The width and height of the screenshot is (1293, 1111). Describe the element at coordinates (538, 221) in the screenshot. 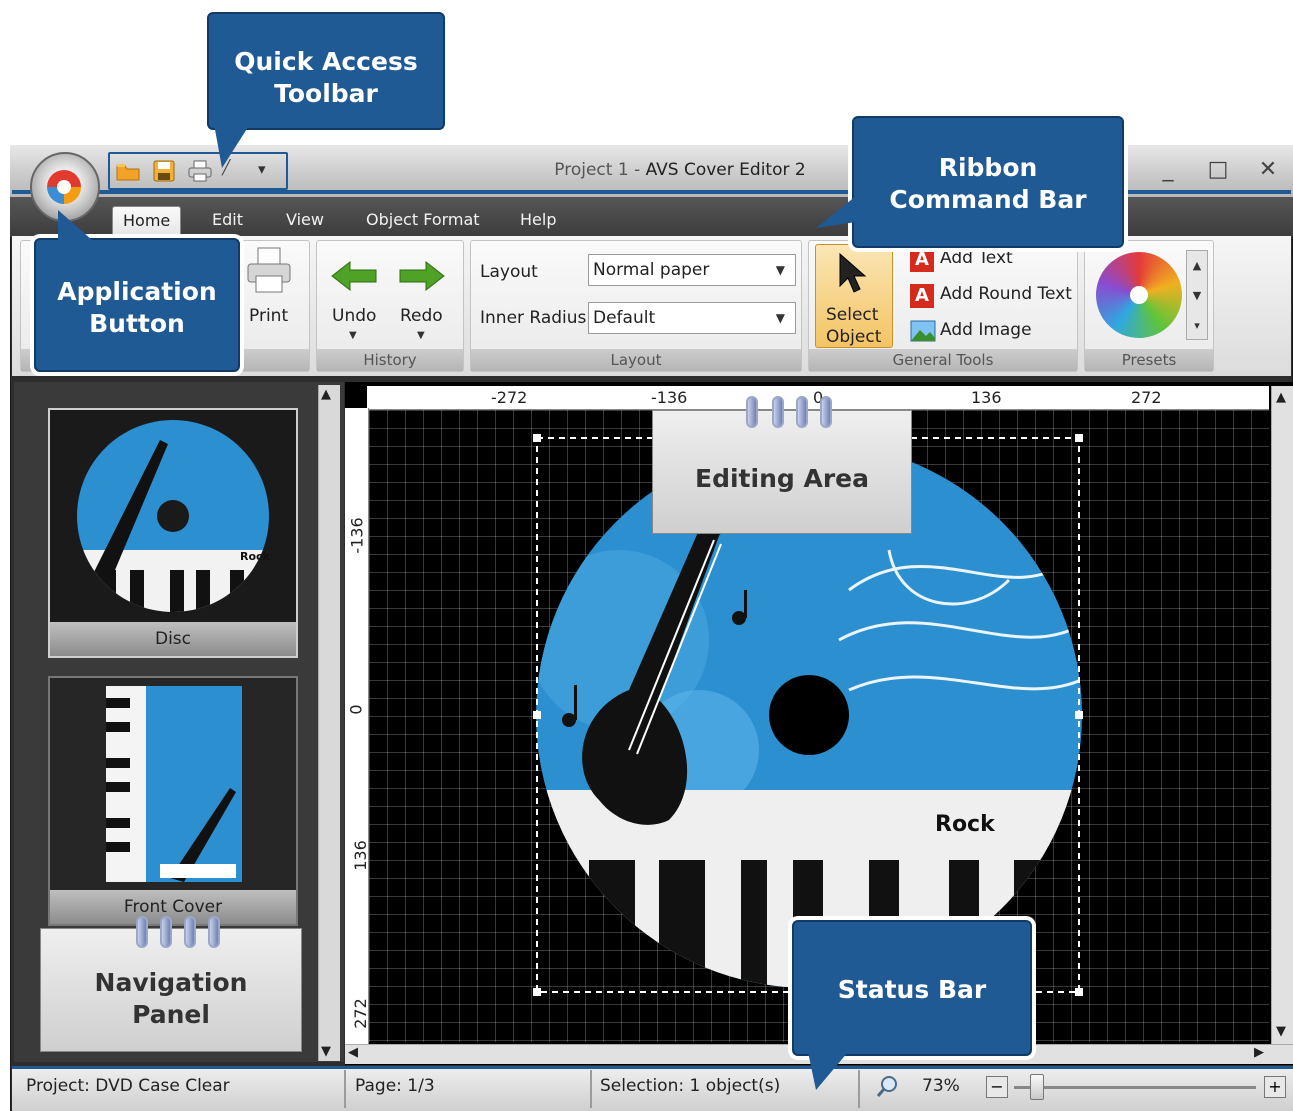

I see `tab-help: Help` at that location.